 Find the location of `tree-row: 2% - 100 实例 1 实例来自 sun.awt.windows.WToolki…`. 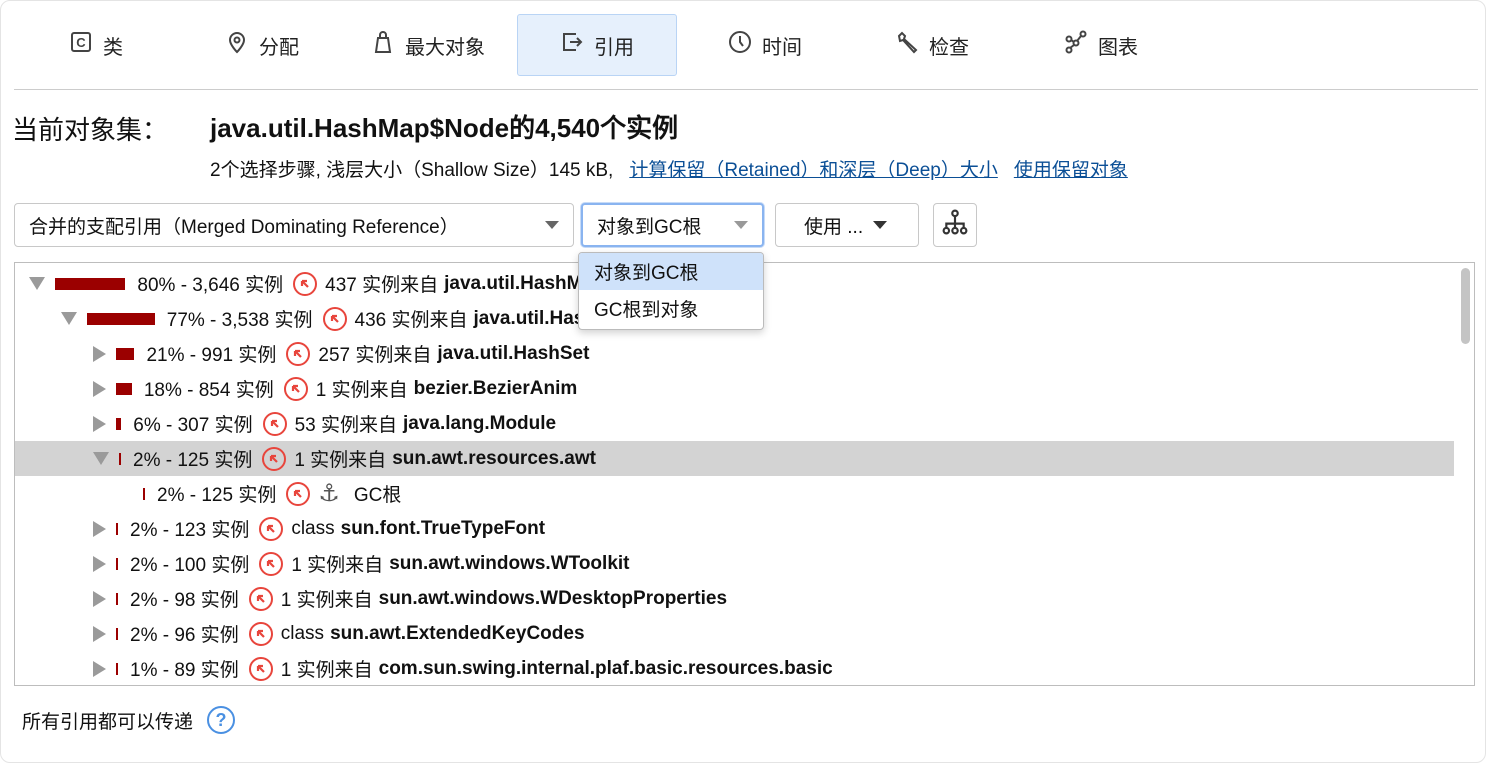

tree-row: 2% - 100 实例 1 实例来自 sun.awt.windows.WToolki… is located at coordinates (734, 563).